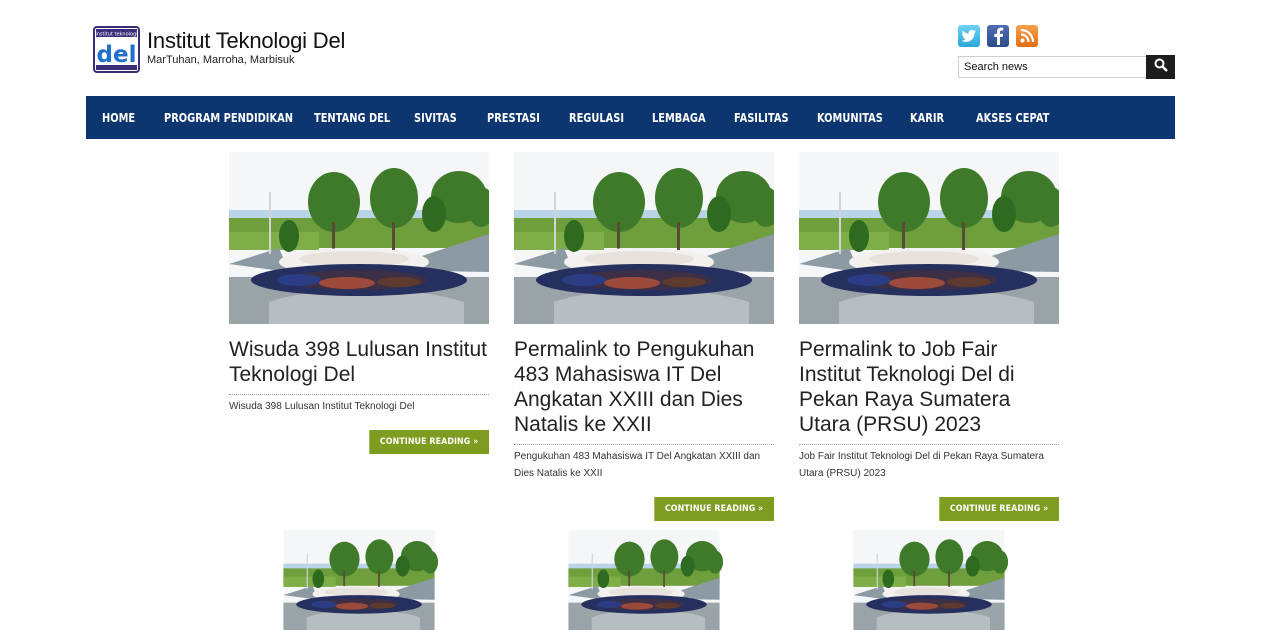 This screenshot has height=630, width=1280. Describe the element at coordinates (768, 118) in the screenshot. I see `nav-item-fasilitas: FASILITAS` at that location.